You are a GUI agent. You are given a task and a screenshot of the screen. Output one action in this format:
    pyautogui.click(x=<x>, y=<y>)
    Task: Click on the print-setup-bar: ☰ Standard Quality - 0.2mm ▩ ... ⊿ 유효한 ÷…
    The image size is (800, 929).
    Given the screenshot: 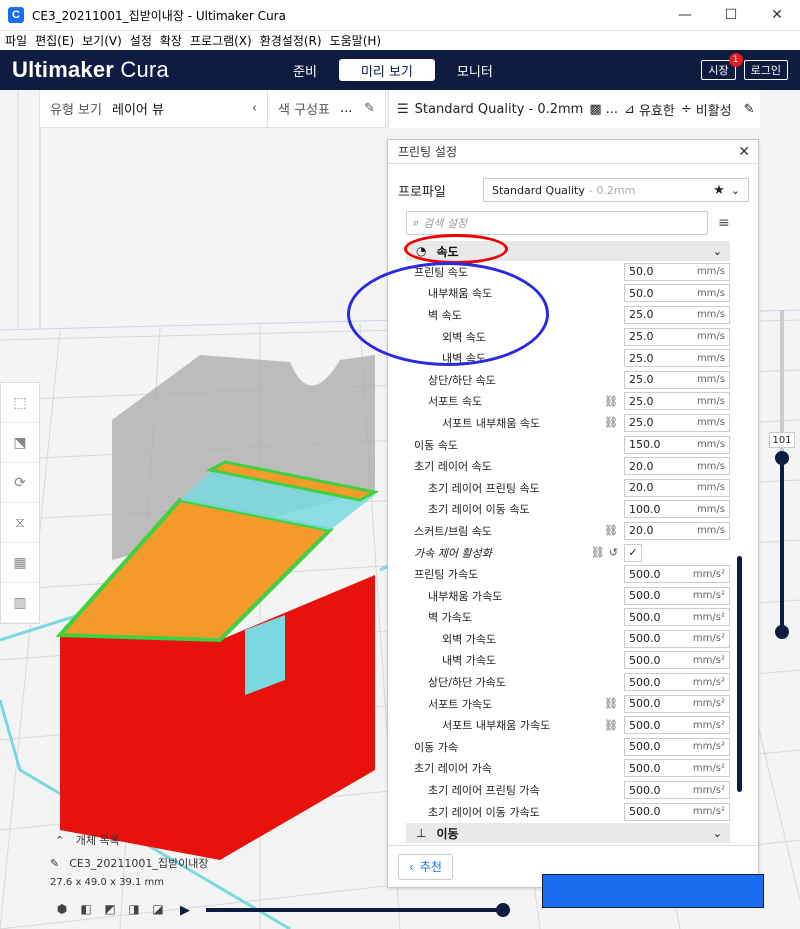 What is the action you would take?
    pyautogui.click(x=574, y=109)
    